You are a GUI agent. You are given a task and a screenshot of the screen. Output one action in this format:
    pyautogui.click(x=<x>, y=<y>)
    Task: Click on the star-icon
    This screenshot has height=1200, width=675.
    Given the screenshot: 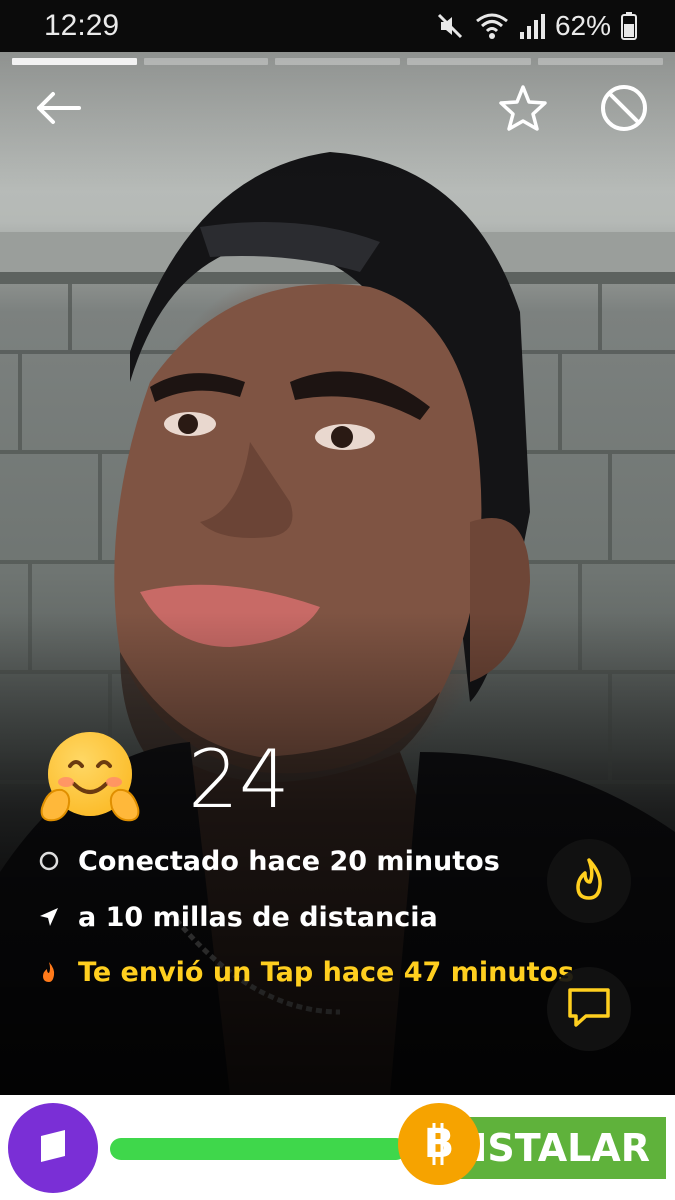 What is the action you would take?
    pyautogui.click(x=523, y=110)
    